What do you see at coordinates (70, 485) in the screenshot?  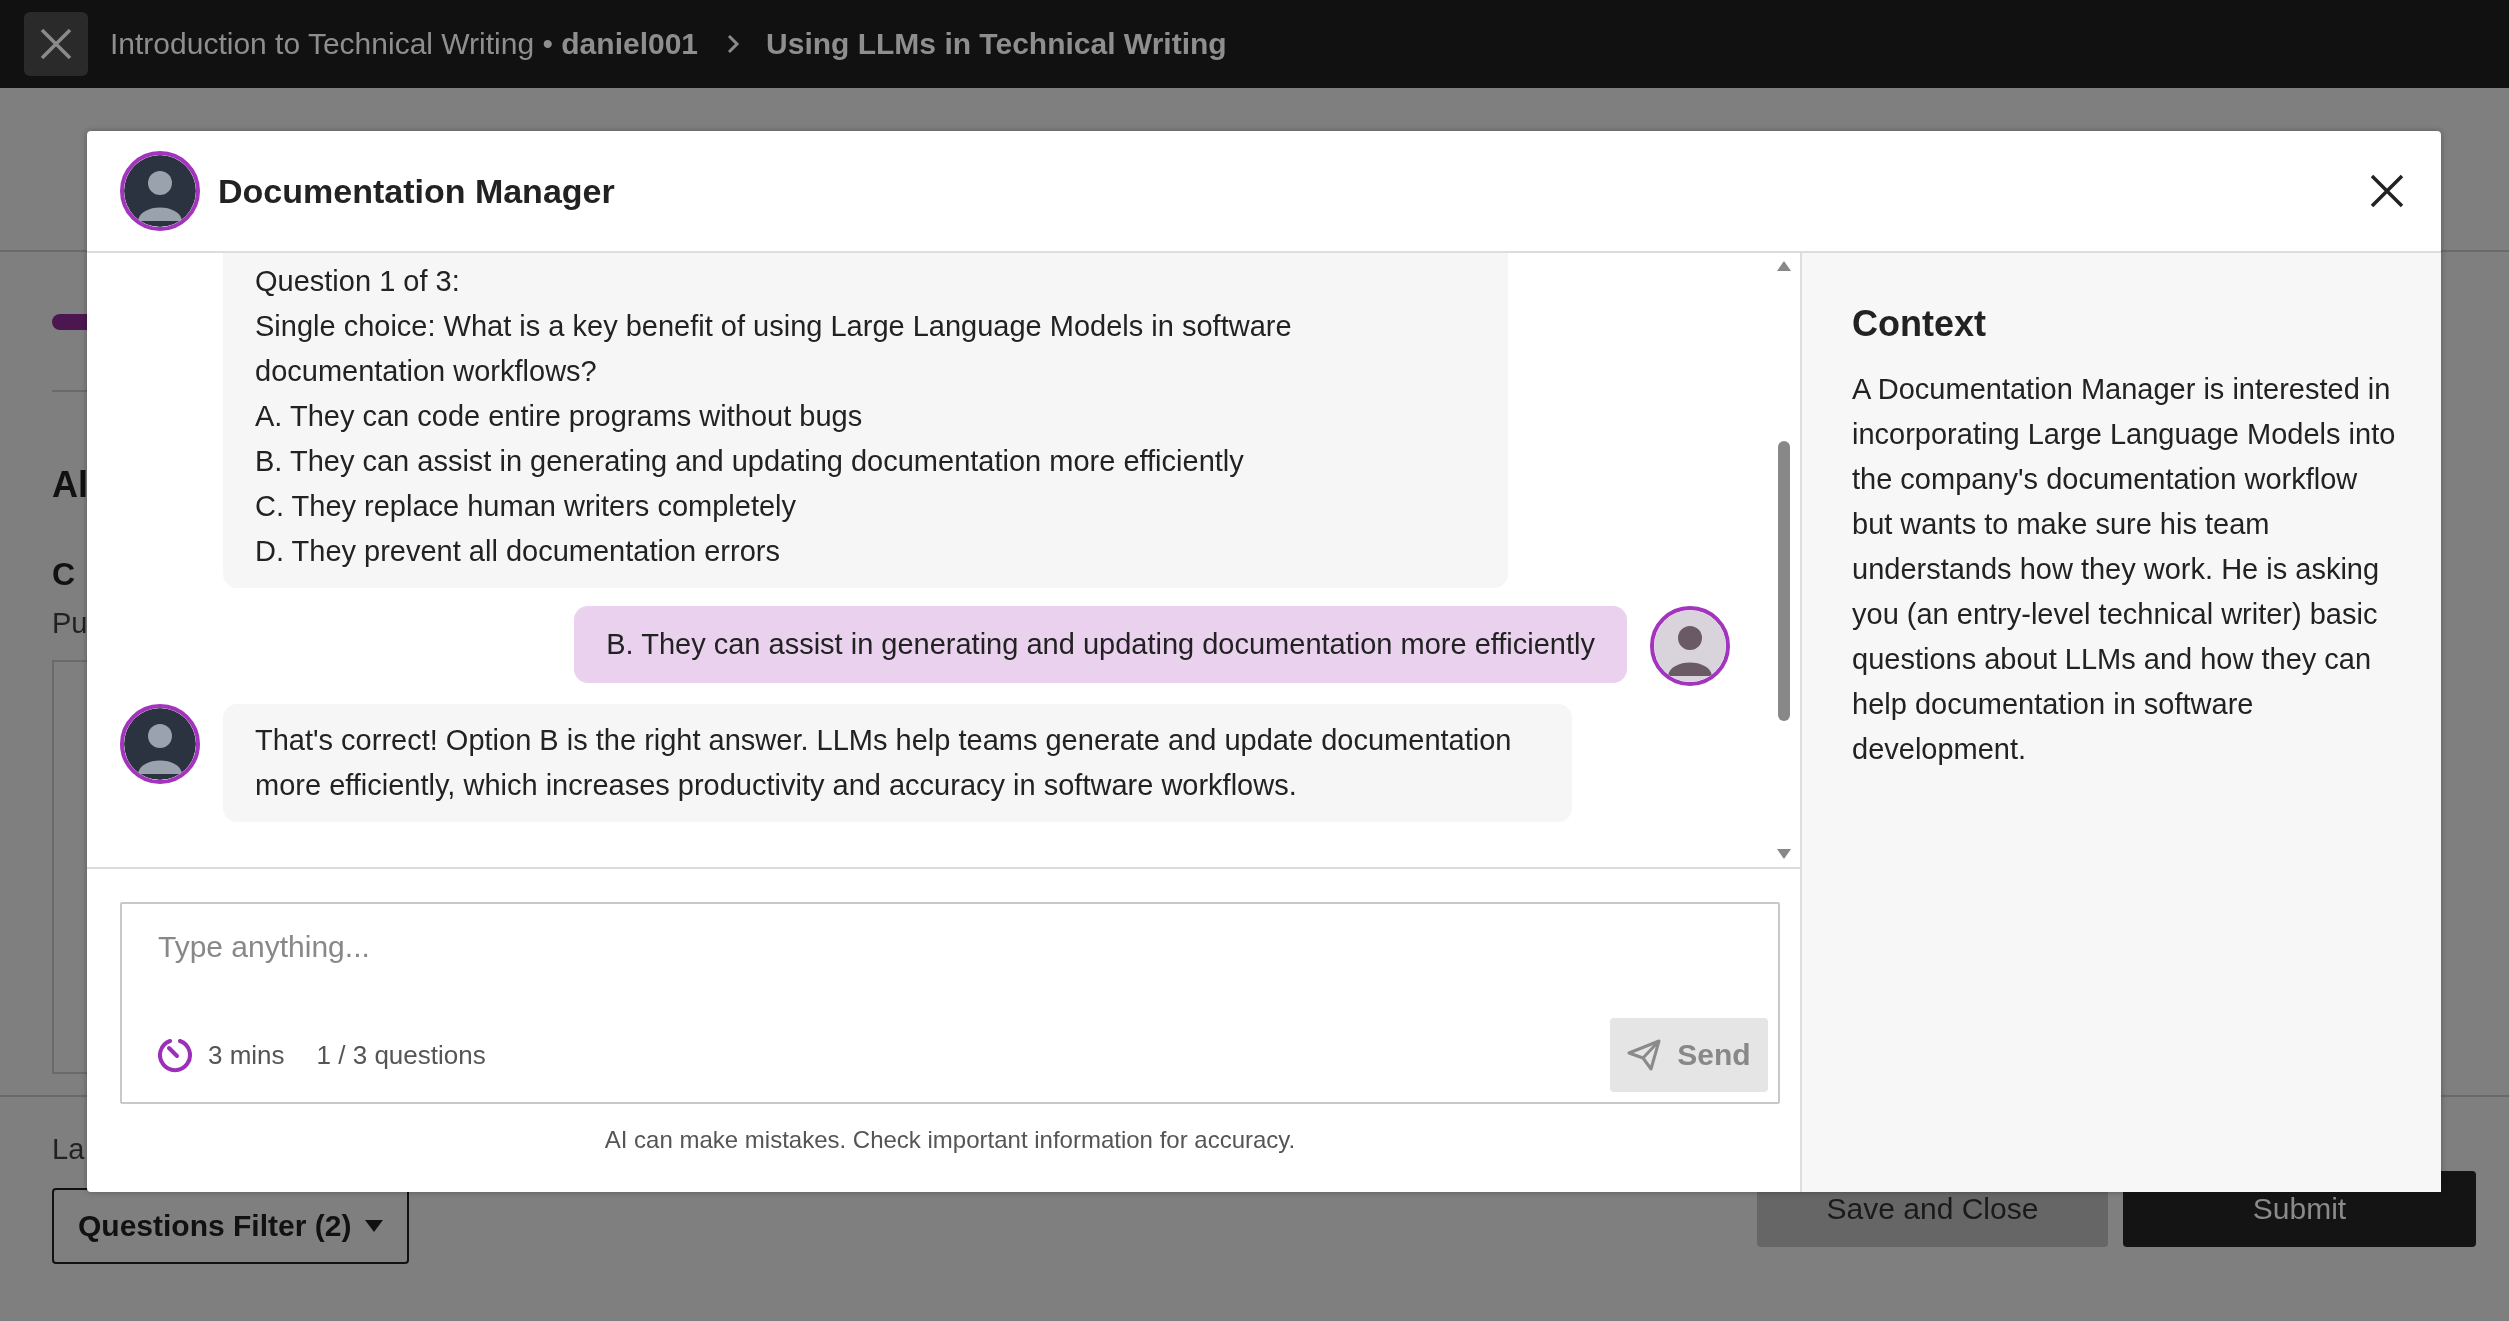 I see `section-heading: Al` at bounding box center [70, 485].